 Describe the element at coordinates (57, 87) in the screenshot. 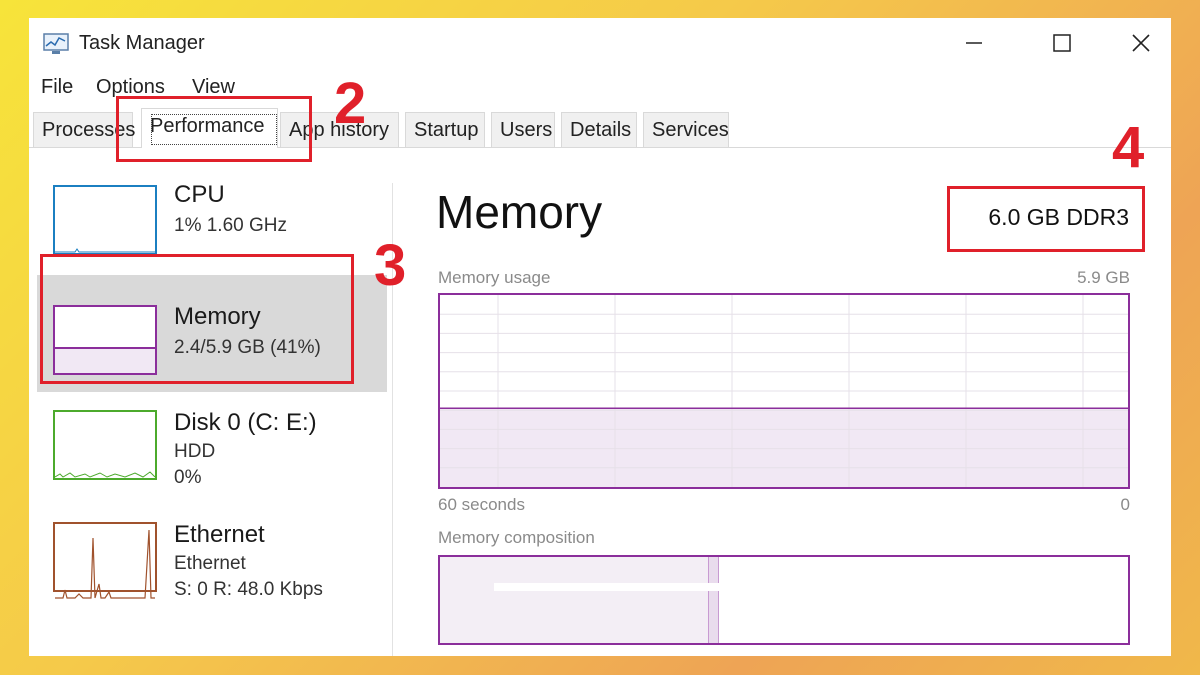

I see `menu-file: File` at that location.